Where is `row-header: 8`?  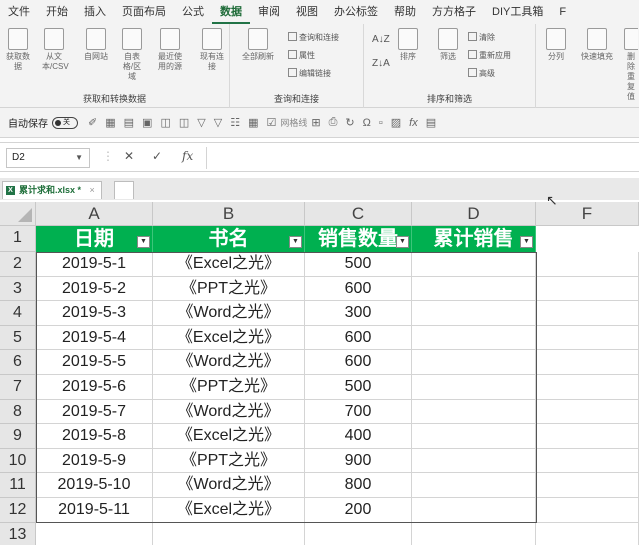 row-header: 8 is located at coordinates (18, 412).